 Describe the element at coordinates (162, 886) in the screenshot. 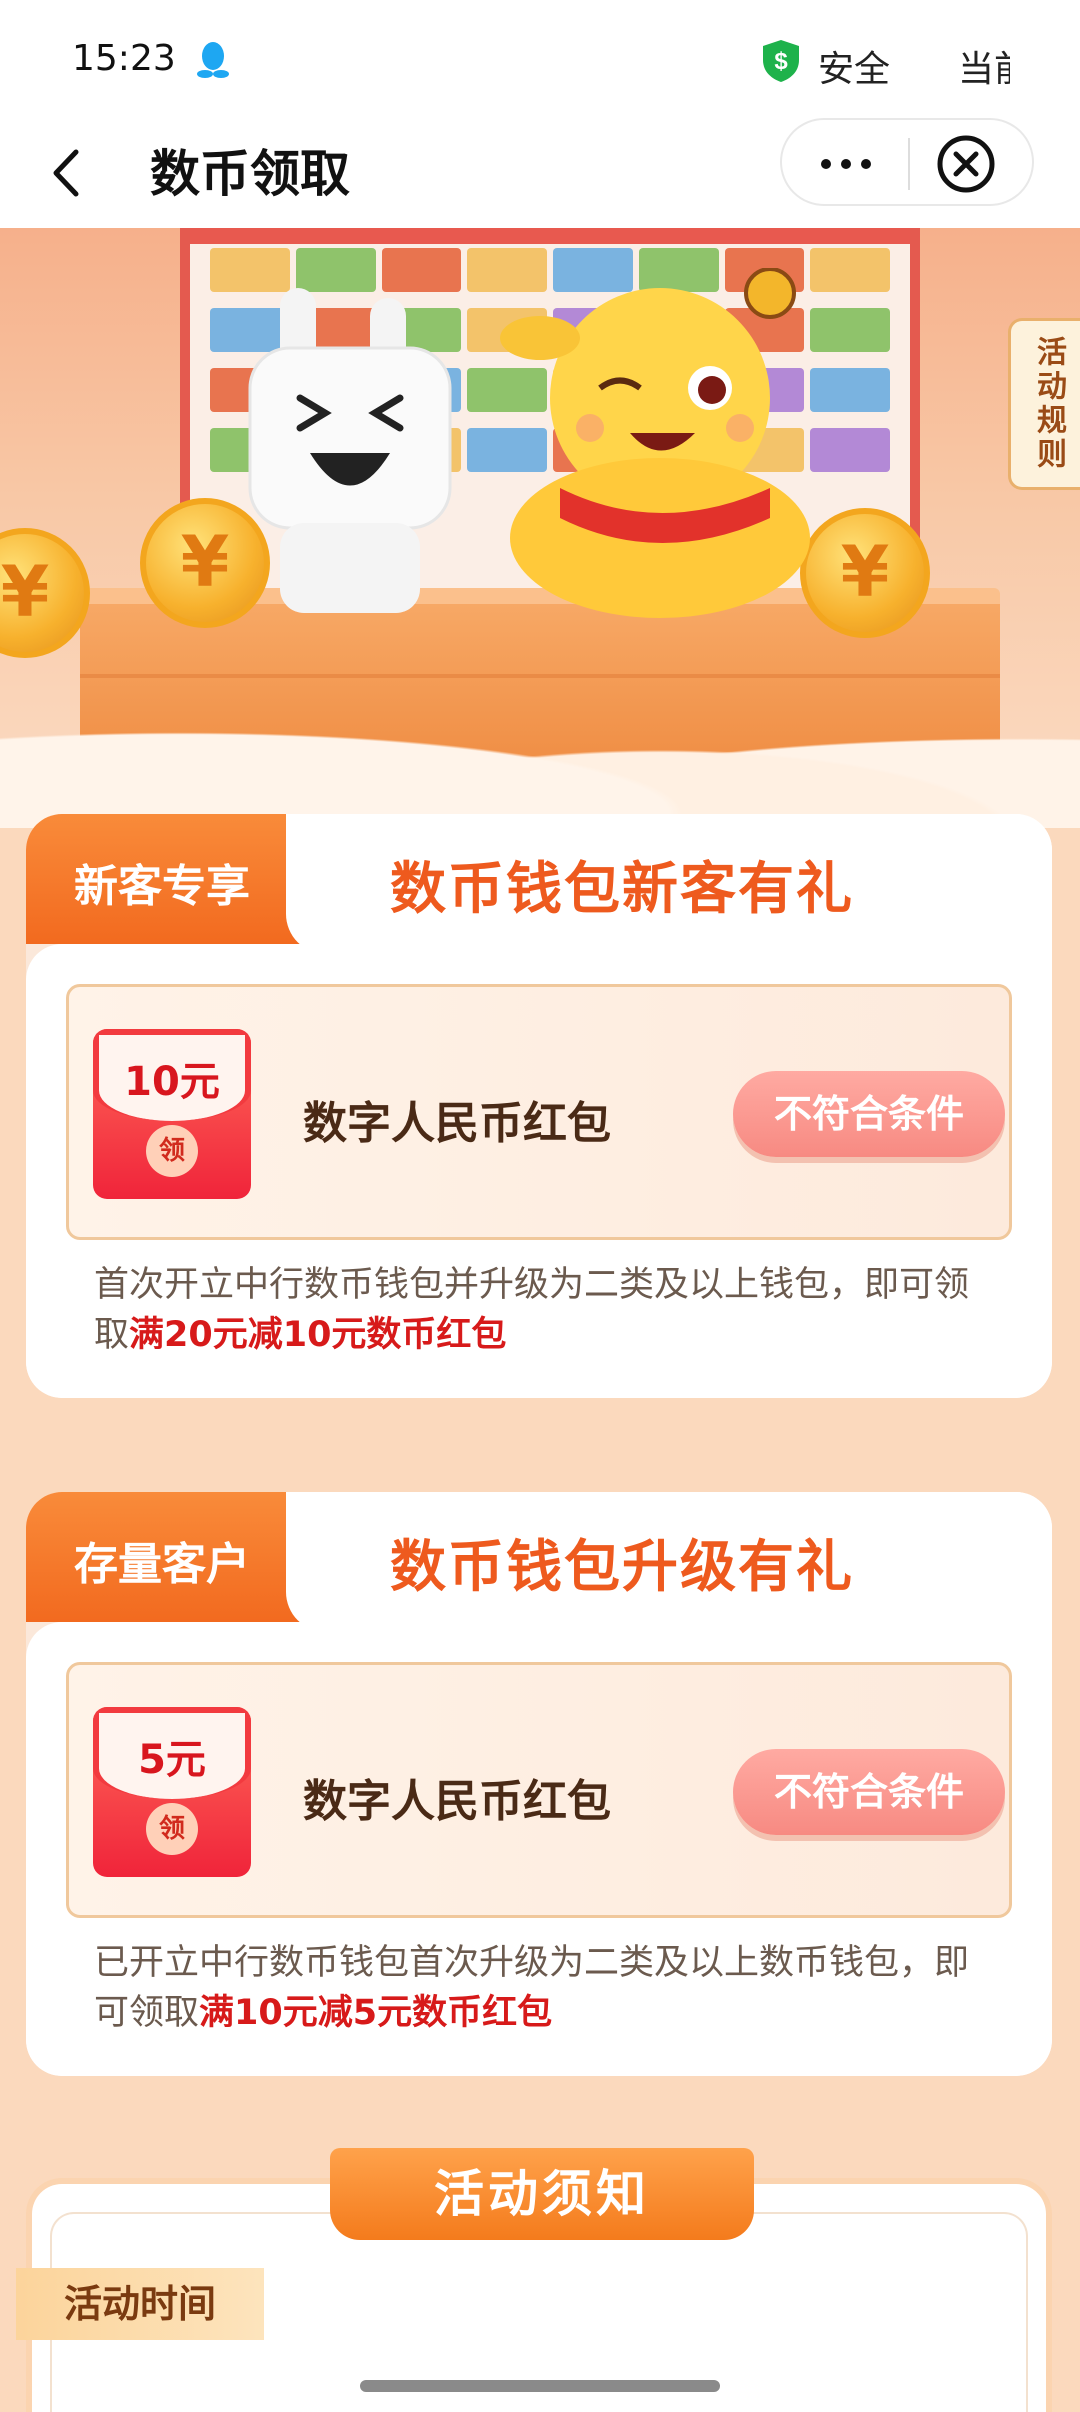

I see `card-tag-label: 新客专享` at that location.